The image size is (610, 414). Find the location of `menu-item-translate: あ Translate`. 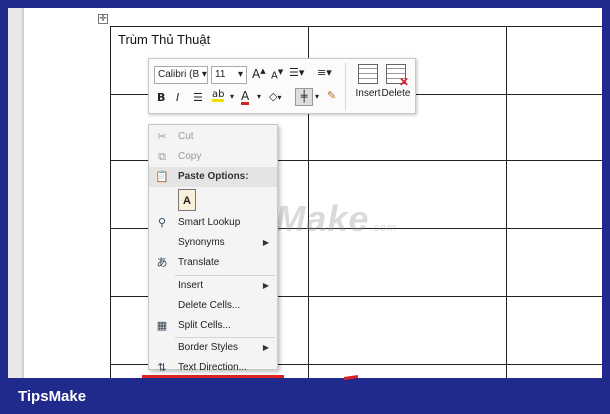

menu-item-translate: あ Translate is located at coordinates (213, 263).